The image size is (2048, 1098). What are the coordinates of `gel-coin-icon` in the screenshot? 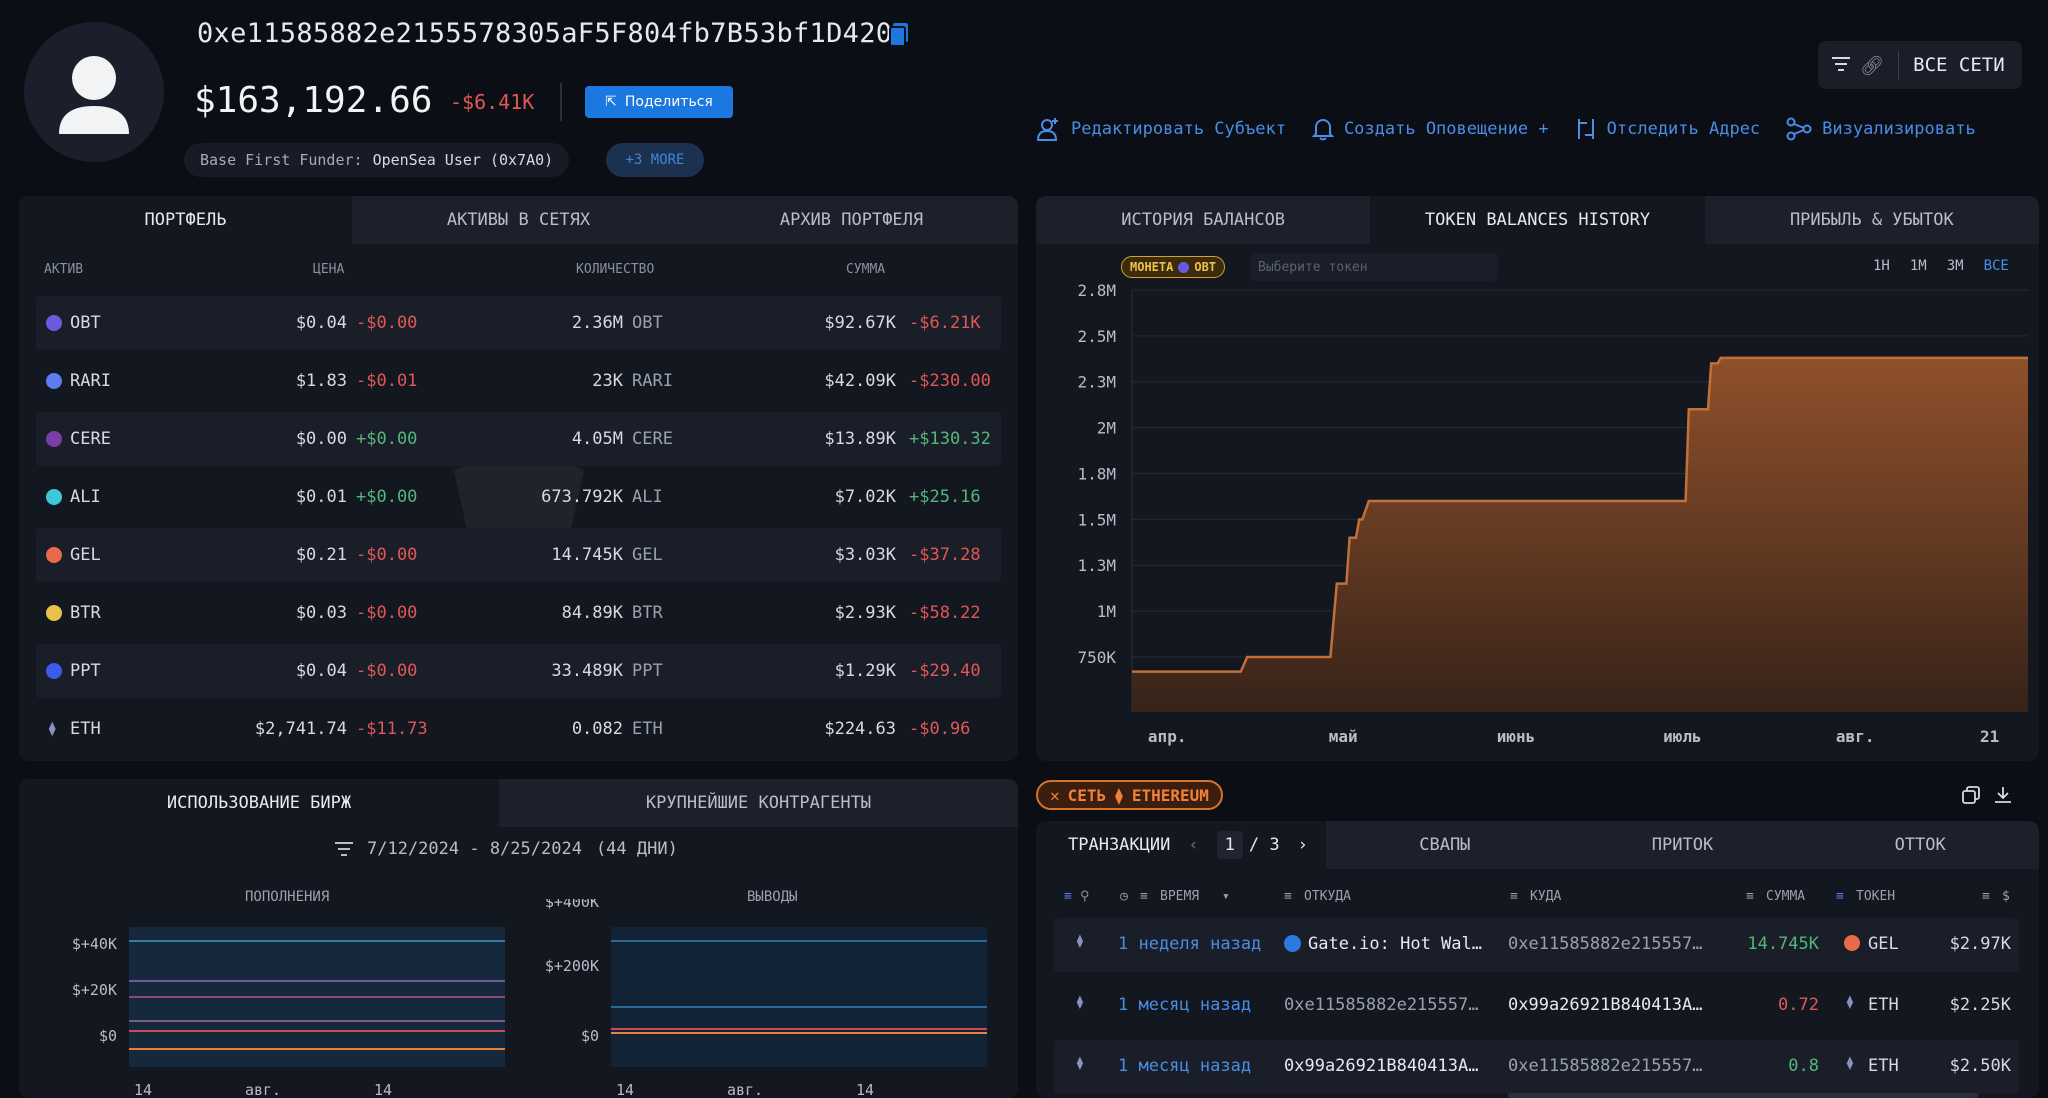 It's located at (1852, 943).